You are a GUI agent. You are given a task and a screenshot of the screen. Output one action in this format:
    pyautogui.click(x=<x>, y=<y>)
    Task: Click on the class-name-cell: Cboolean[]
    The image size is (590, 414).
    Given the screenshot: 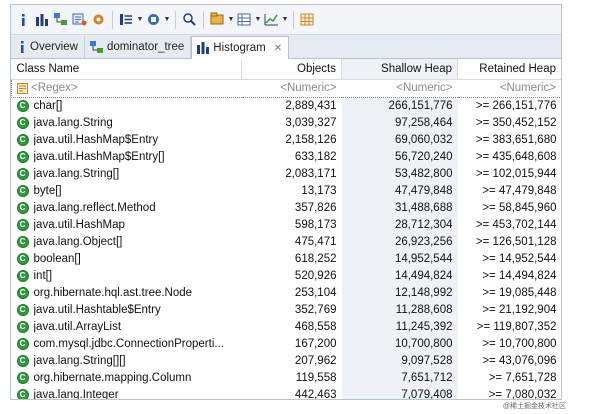 What is the action you would take?
    pyautogui.click(x=127, y=258)
    